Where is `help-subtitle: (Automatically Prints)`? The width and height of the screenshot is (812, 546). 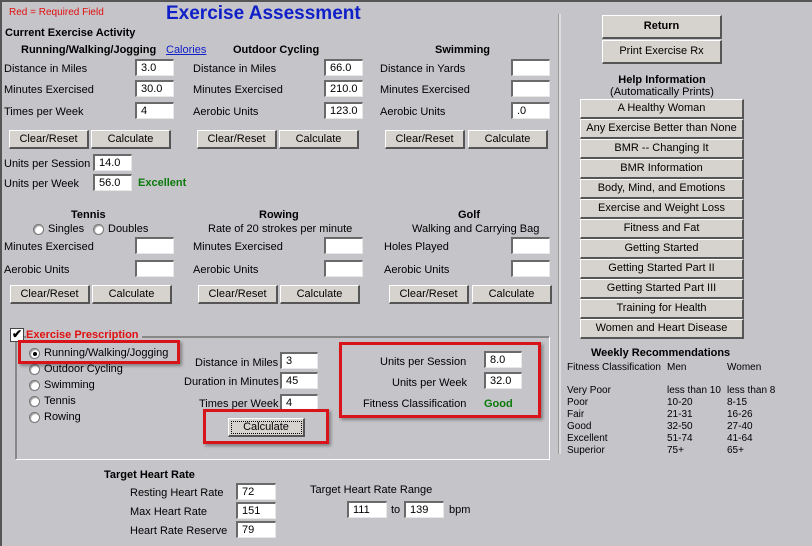
help-subtitle: (Automatically Prints) is located at coordinates (662, 92).